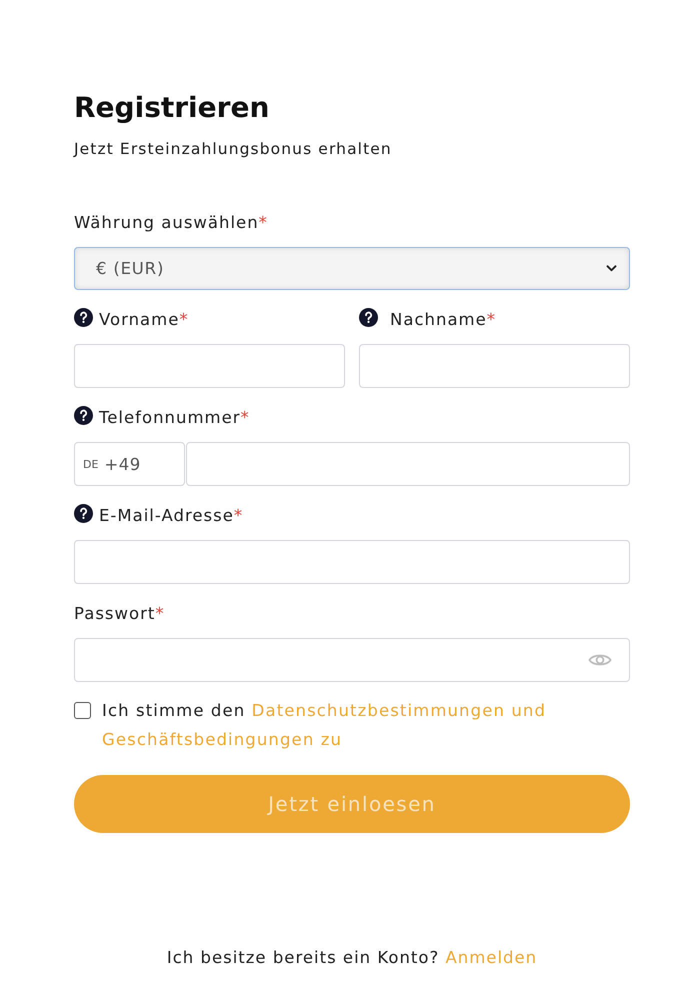  I want to click on field-label: Nachname*, so click(443, 320).